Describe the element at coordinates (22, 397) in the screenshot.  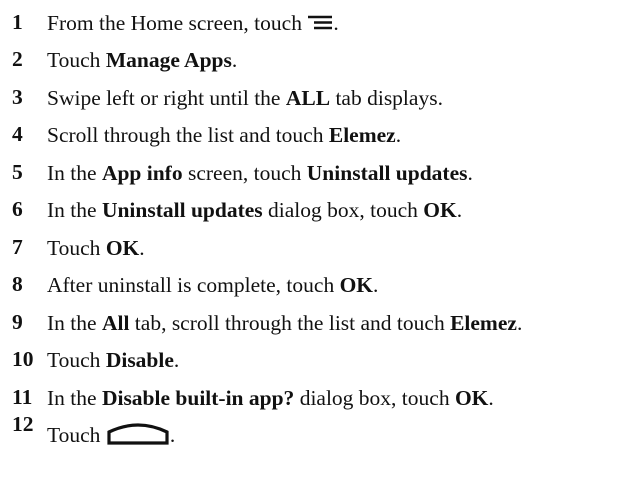
I see `step-number: 11` at that location.